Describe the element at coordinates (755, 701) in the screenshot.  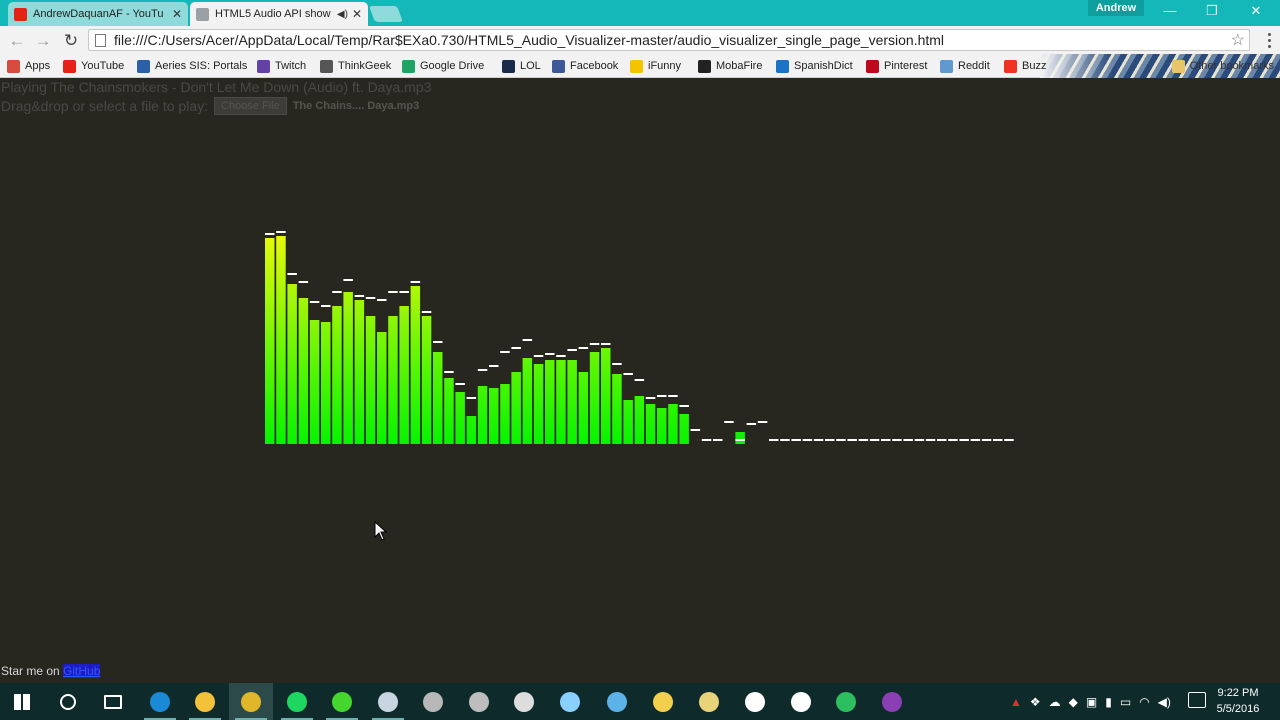
I see `taskbar-chess` at that location.